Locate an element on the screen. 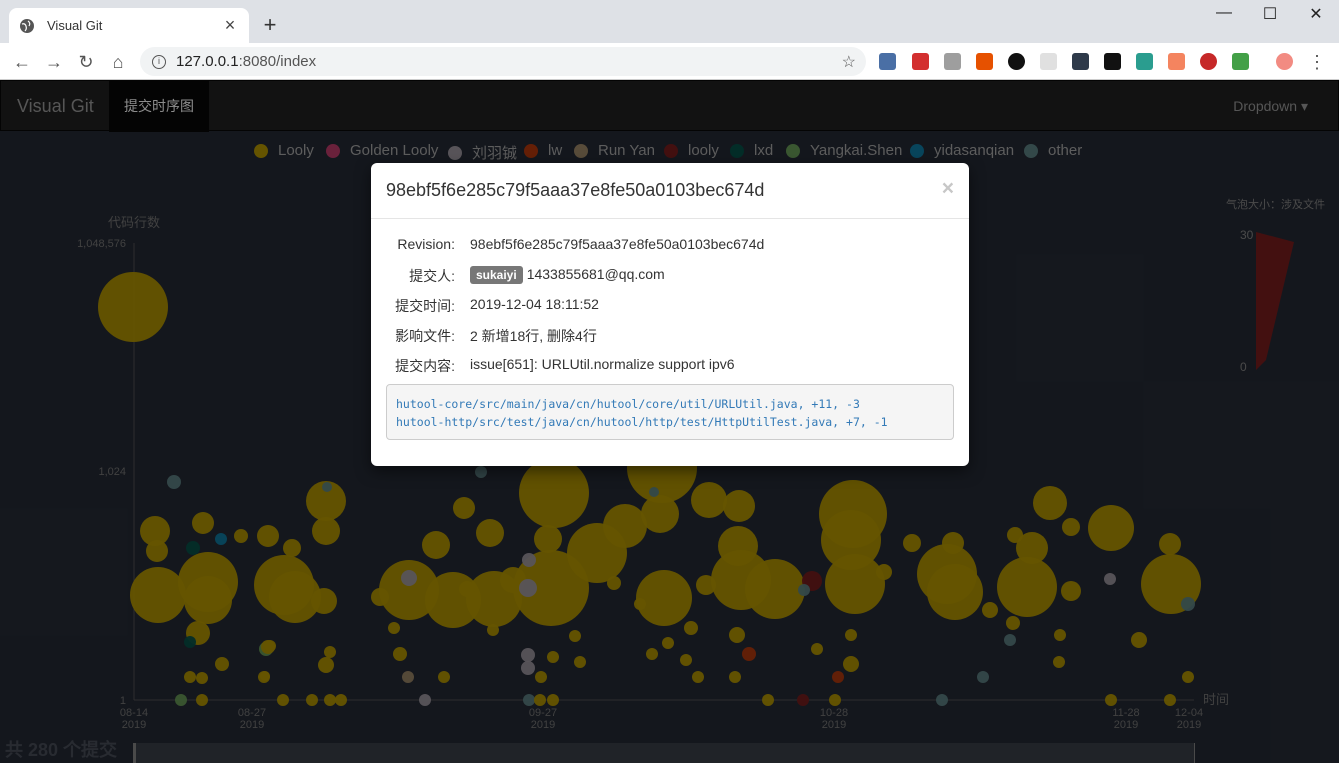  tab-title: Visual Git is located at coordinates (75, 25).